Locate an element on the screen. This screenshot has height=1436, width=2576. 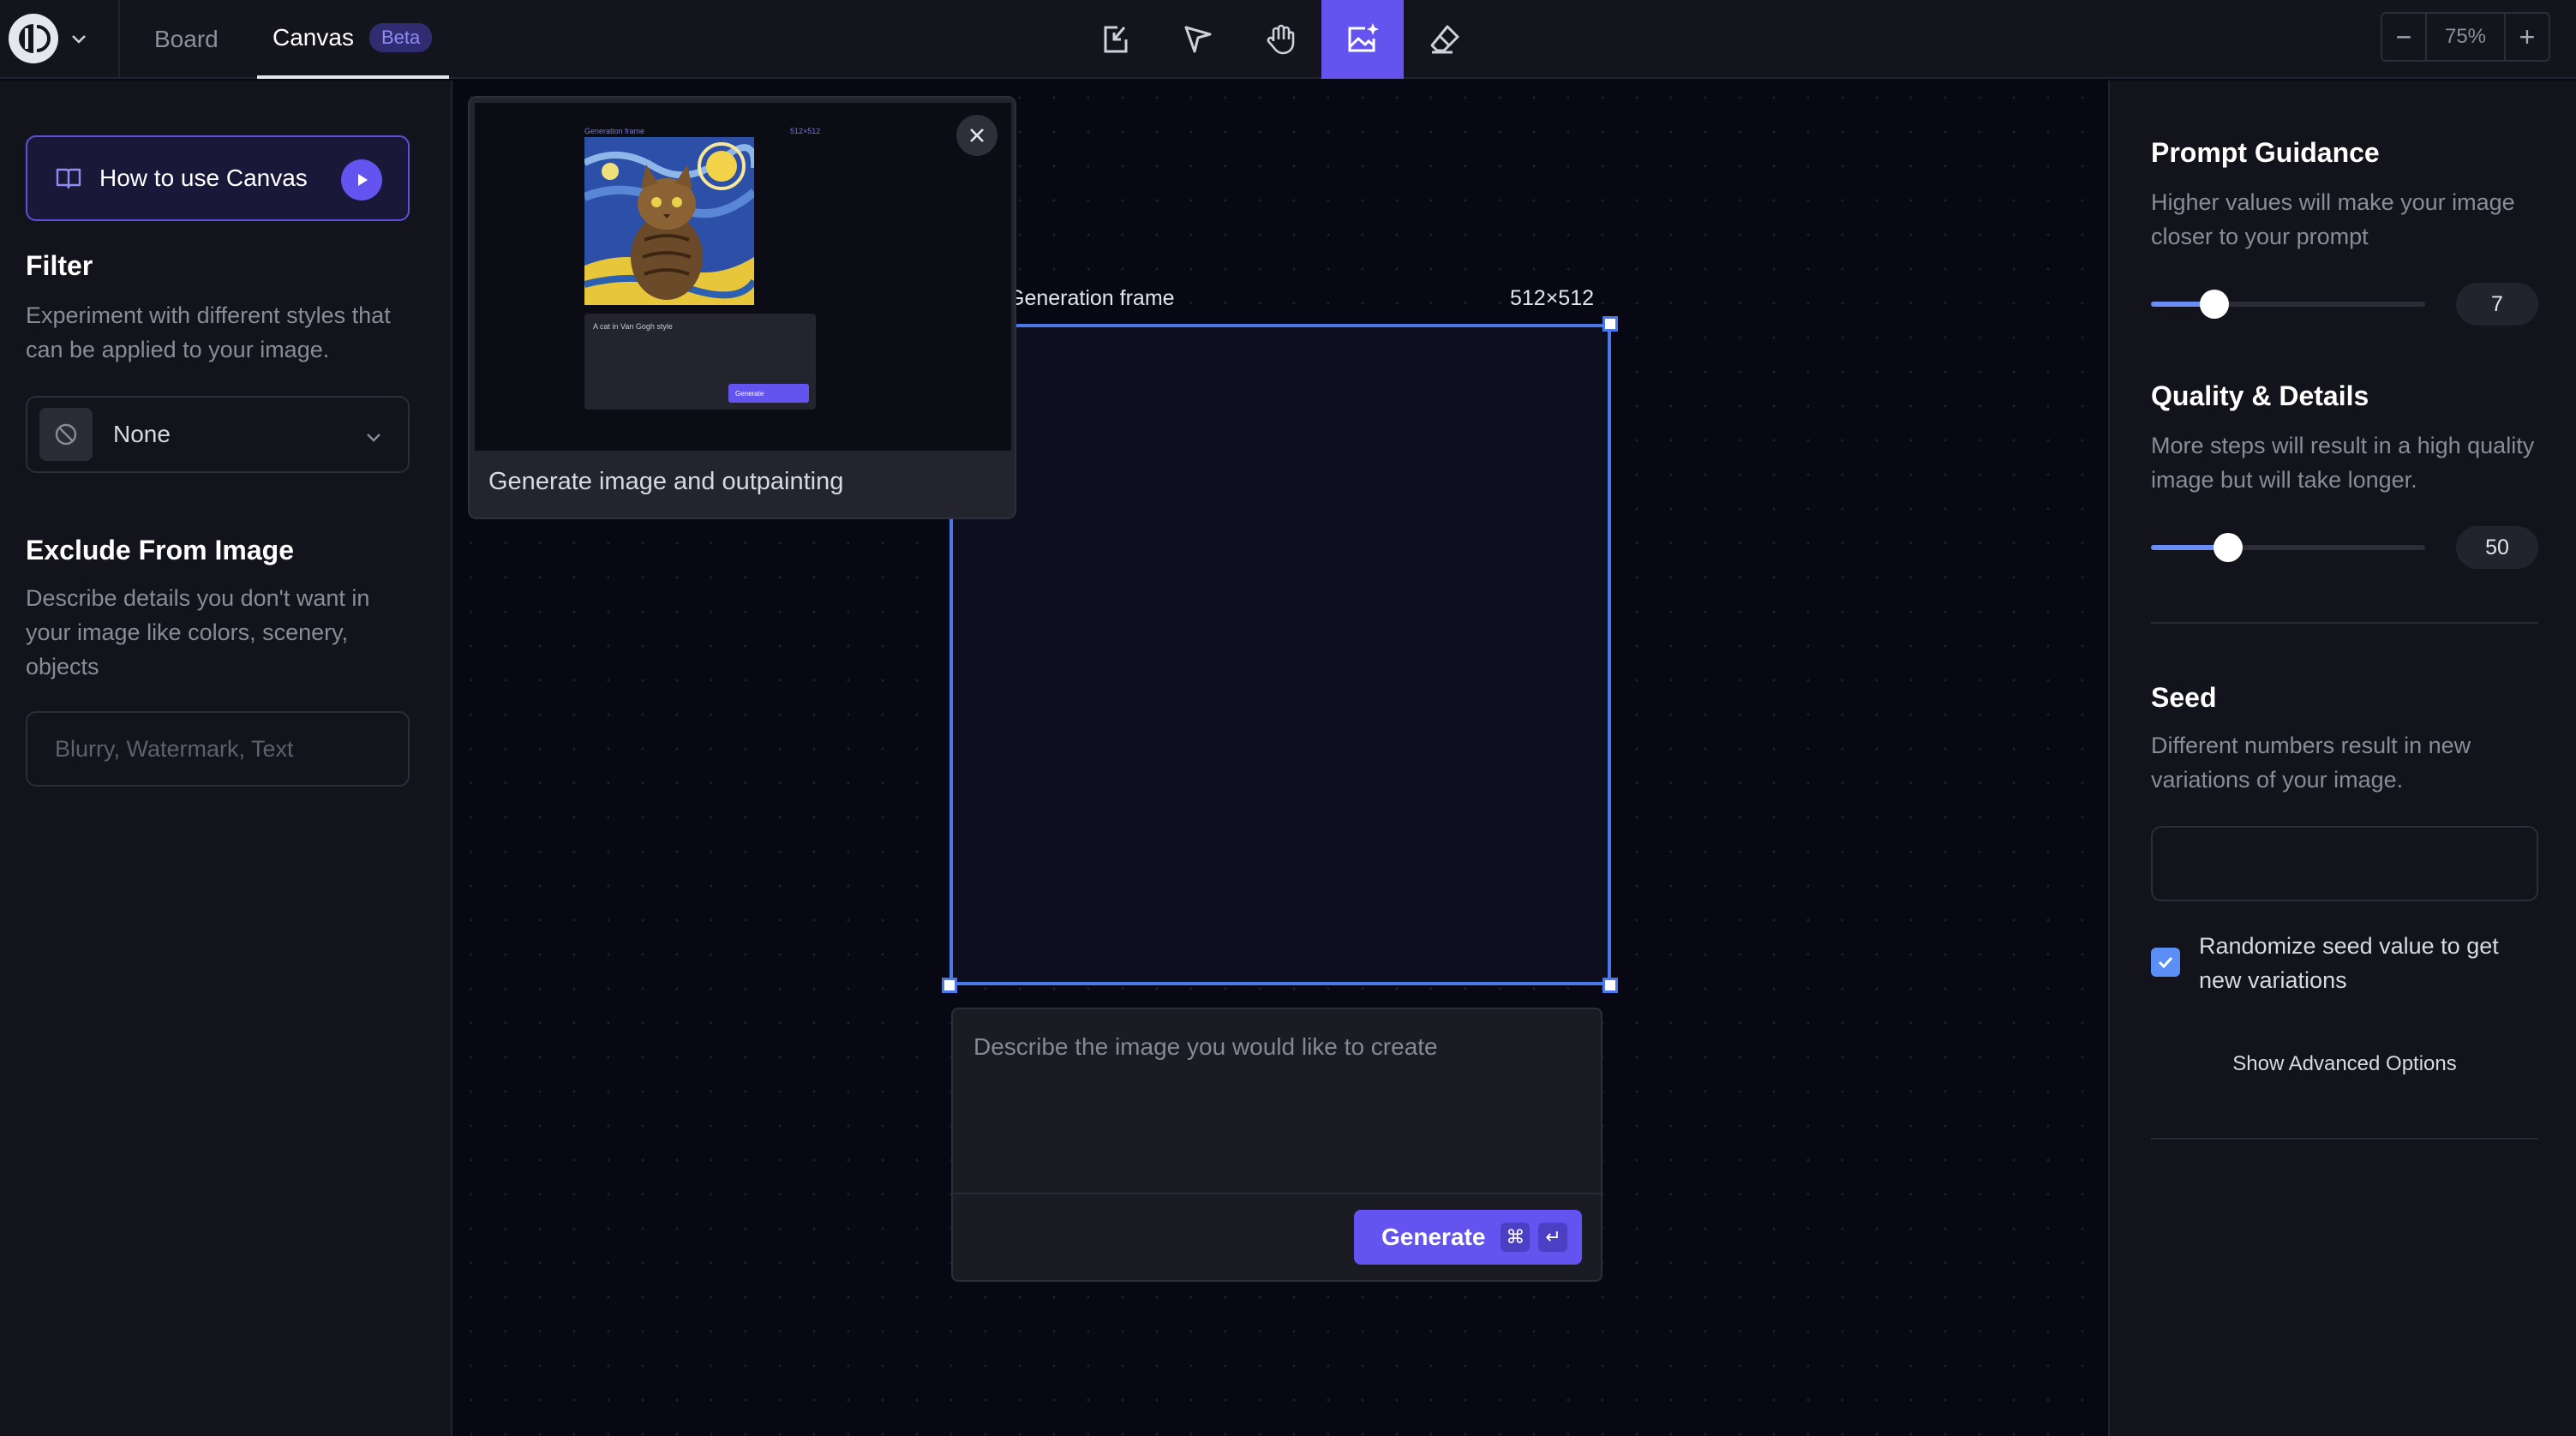
beta-badge: Beta is located at coordinates (400, 37).